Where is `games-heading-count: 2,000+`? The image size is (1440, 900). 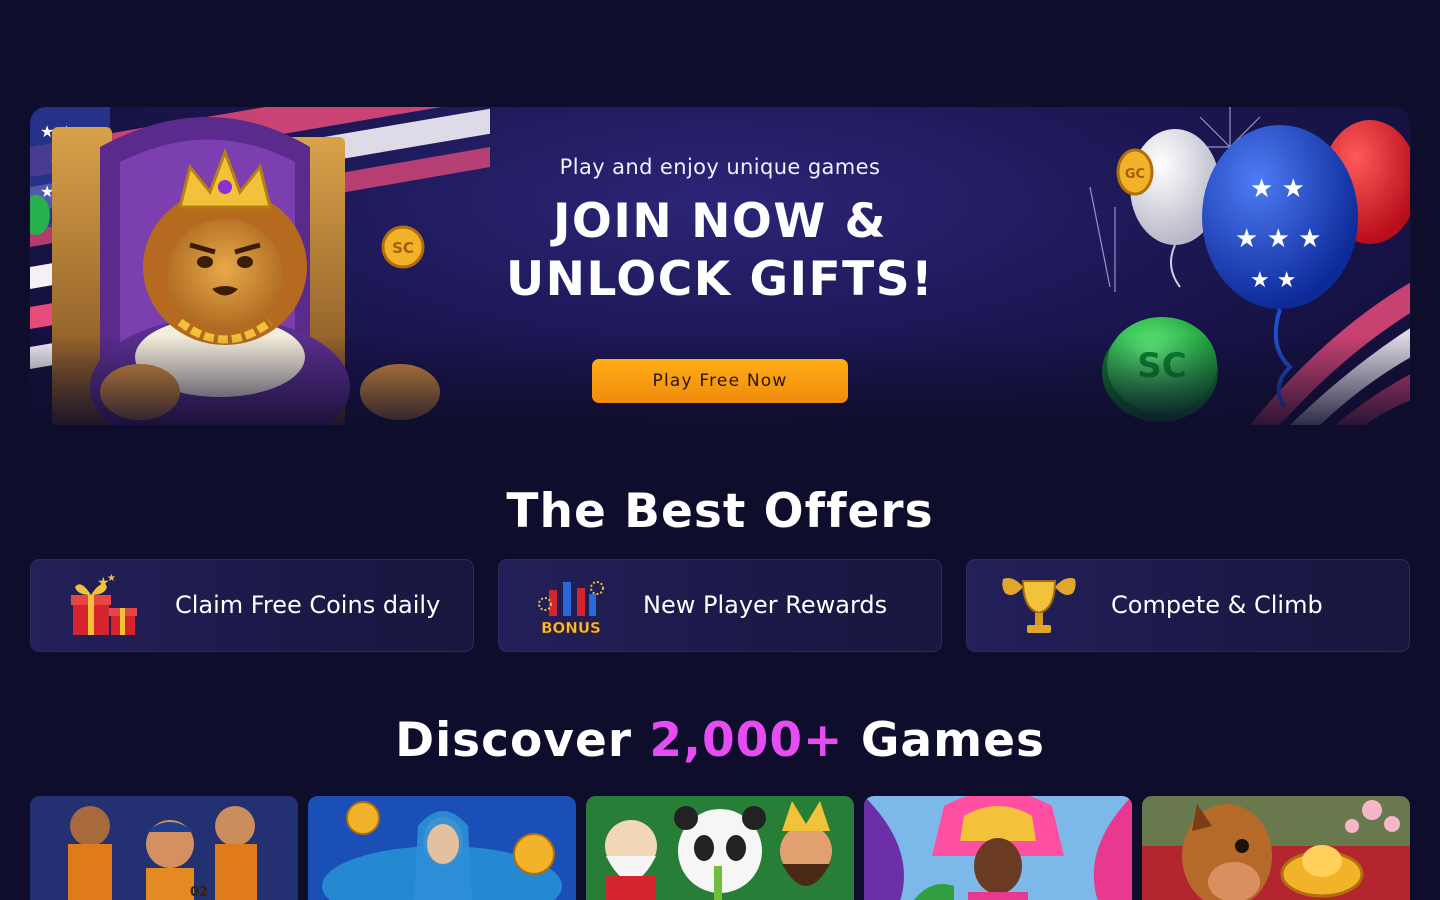
games-heading-count: 2,000+ is located at coordinates (746, 740).